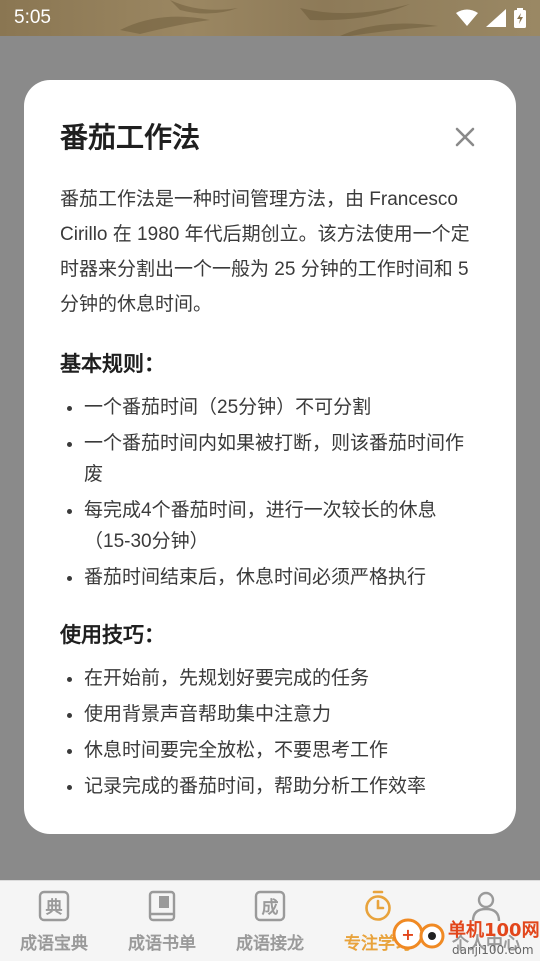 The height and width of the screenshot is (961, 540). I want to click on battery-icon, so click(520, 18).